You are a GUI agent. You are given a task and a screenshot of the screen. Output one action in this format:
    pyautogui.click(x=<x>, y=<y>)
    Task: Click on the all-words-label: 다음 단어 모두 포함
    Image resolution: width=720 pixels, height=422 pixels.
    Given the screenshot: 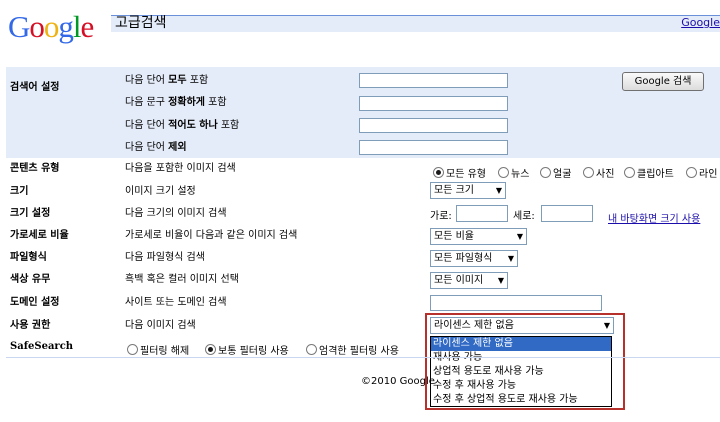 What is the action you would take?
    pyautogui.click(x=167, y=80)
    